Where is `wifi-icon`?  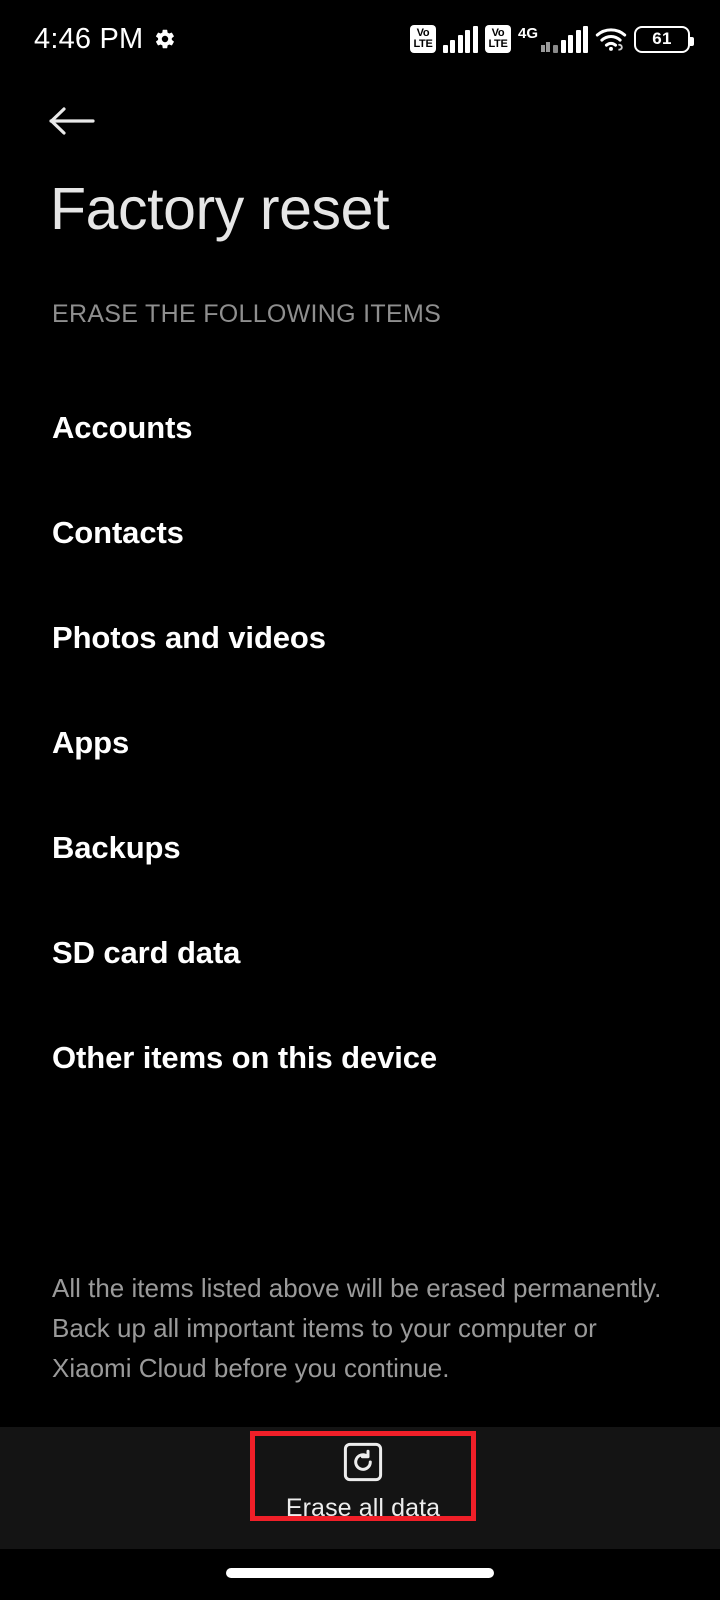
wifi-icon is located at coordinates (611, 39).